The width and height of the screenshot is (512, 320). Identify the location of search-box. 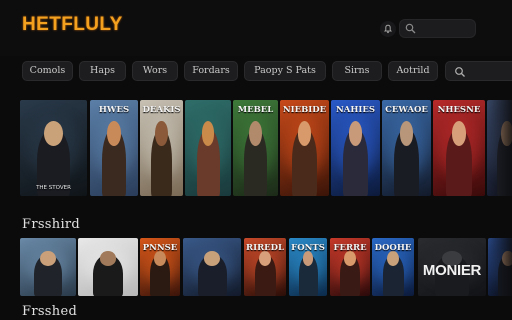
(437, 28).